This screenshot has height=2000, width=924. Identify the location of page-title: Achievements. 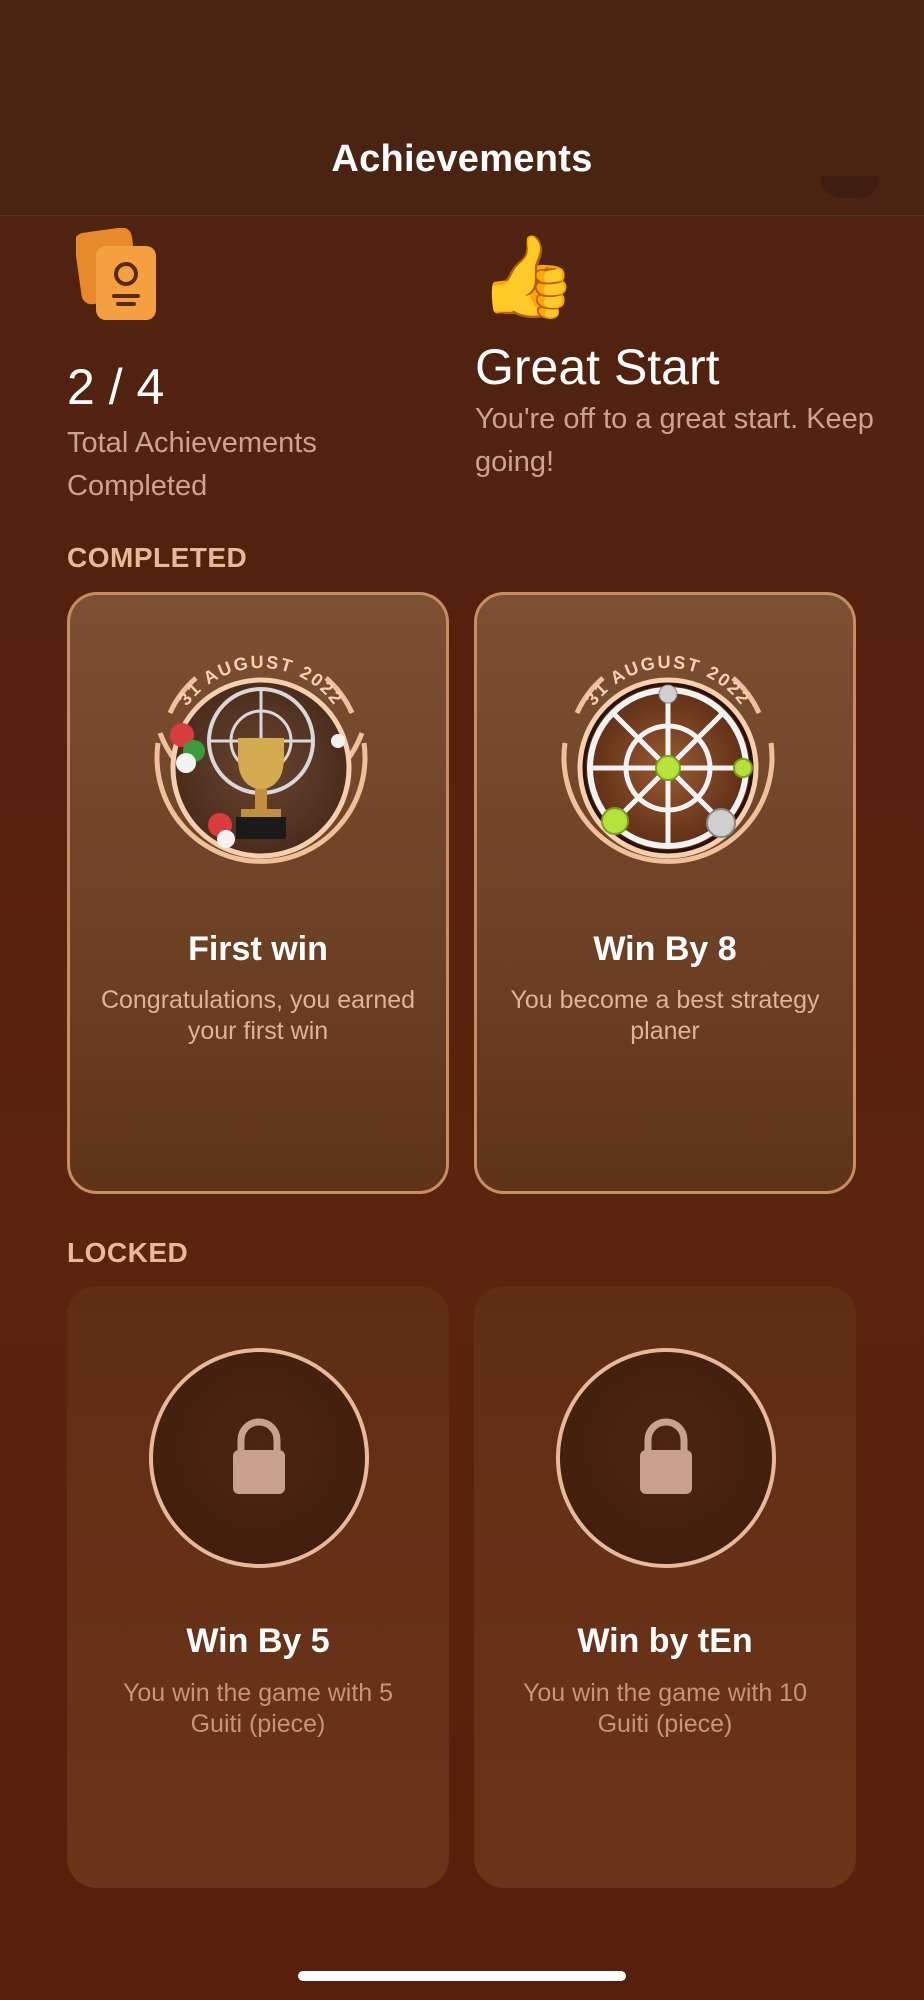
(462, 159).